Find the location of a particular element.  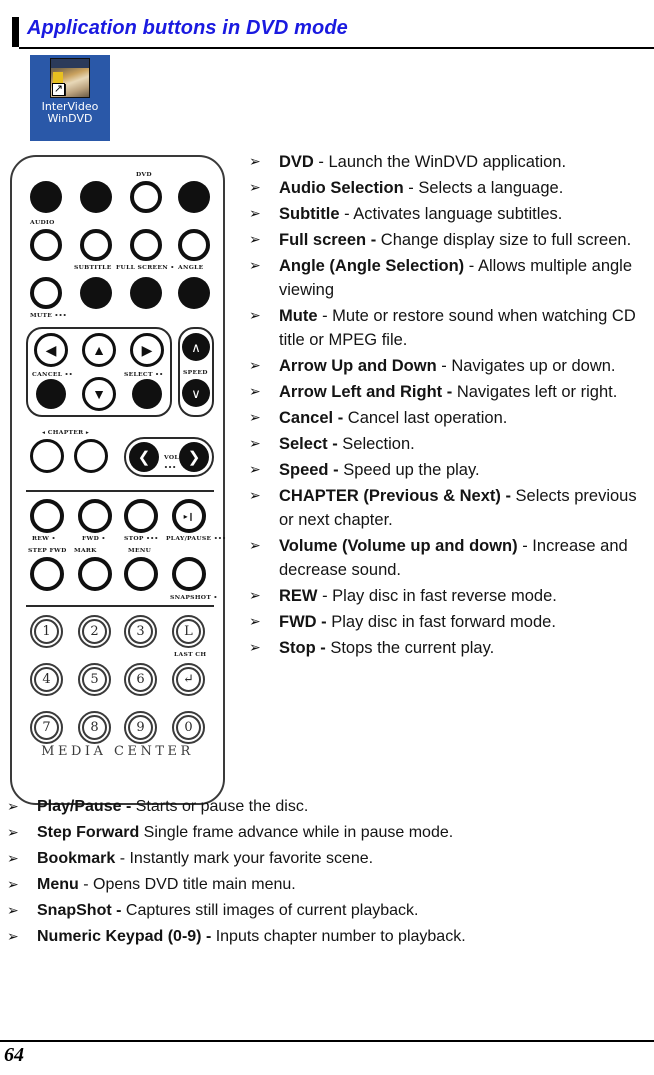

volume-up-icon: ❯ is located at coordinates (194, 457).